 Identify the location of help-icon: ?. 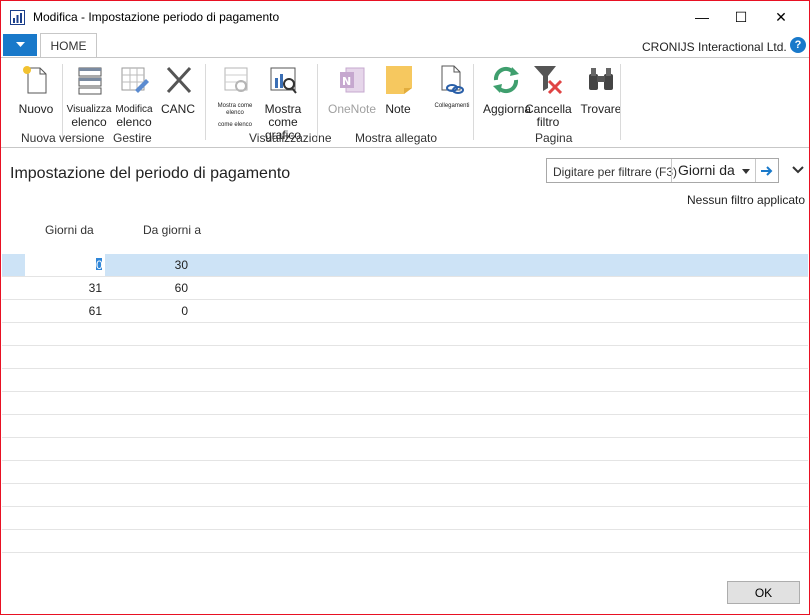
(798, 45).